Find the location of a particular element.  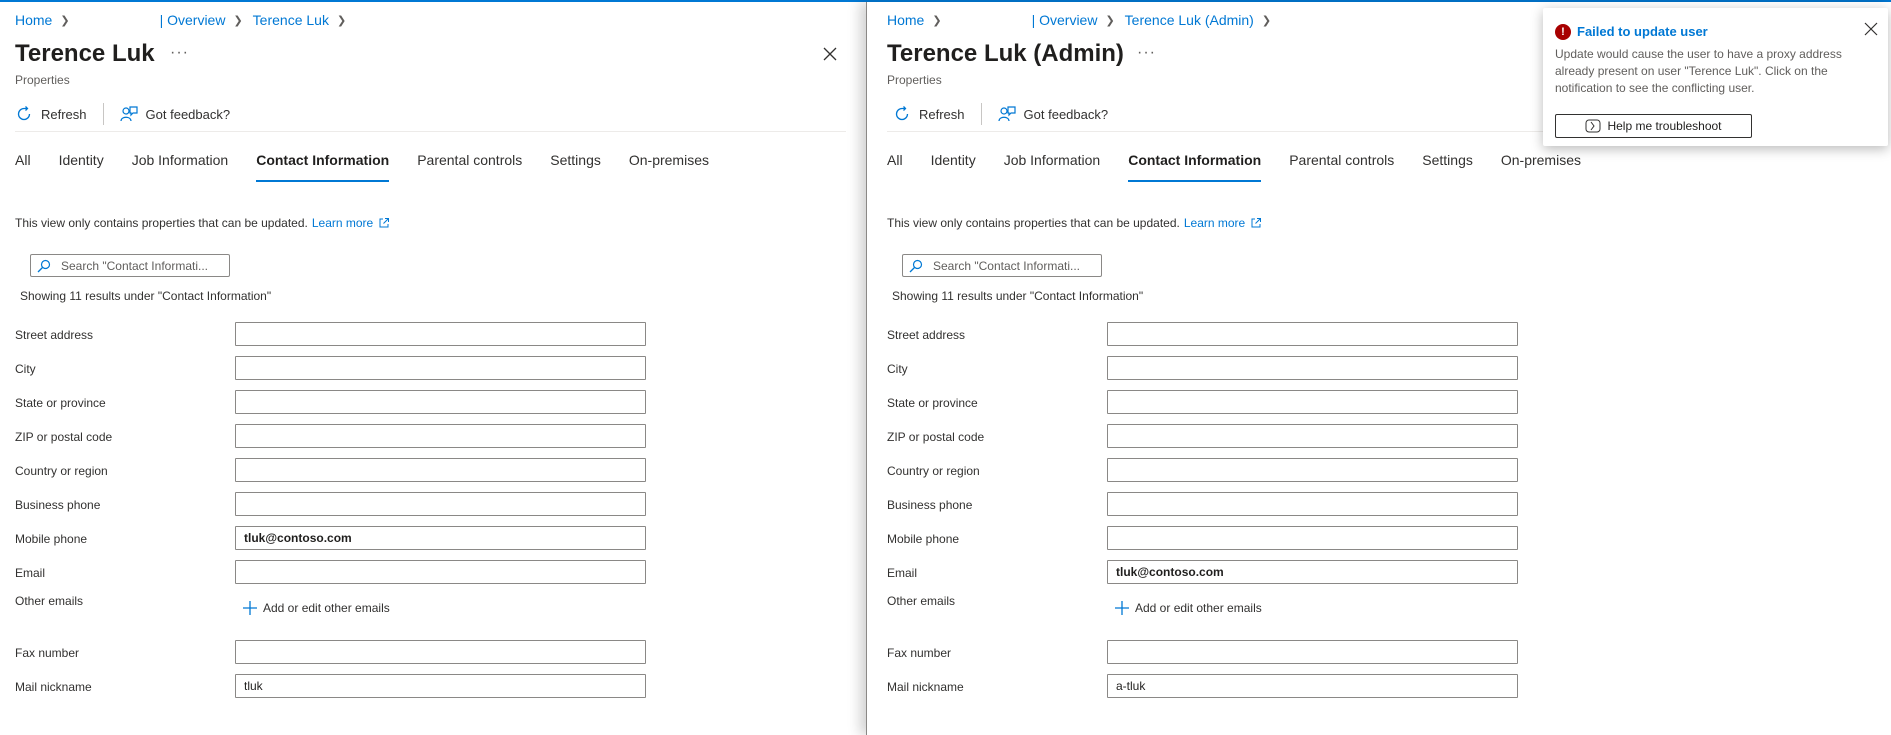

field-row-mail-nickname: Mail nickname a-tluk is located at coordinates (1237, 687).